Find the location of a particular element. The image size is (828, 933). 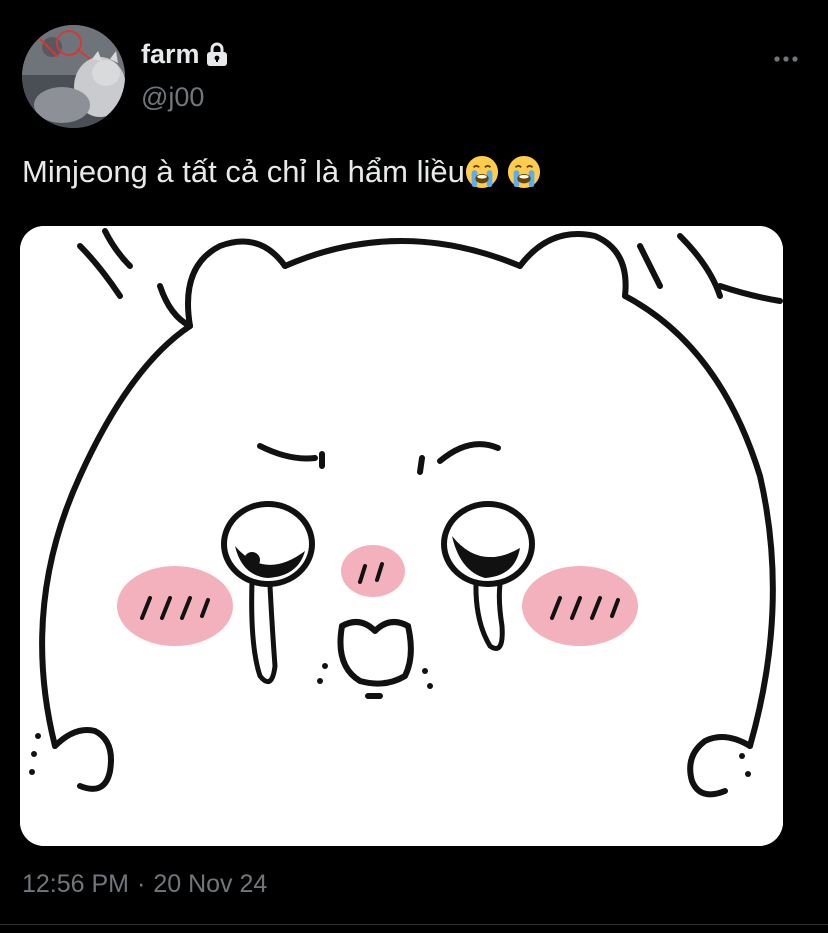

more-options-button is located at coordinates (786, 59).